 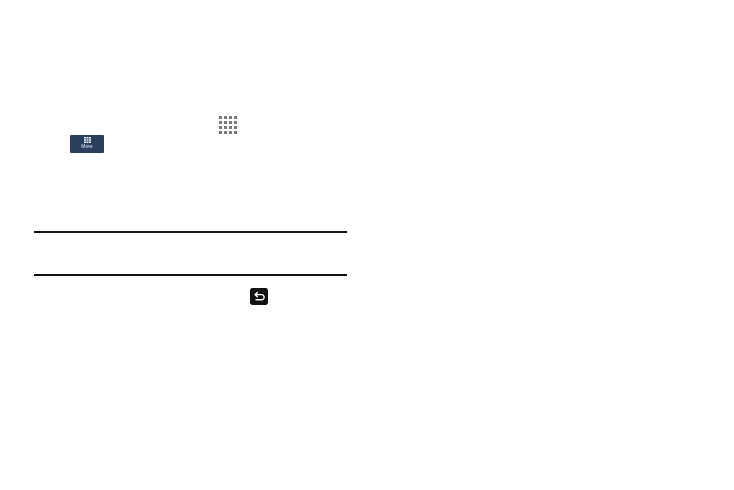 What do you see at coordinates (87, 140) in the screenshot?
I see `grid-icon` at bounding box center [87, 140].